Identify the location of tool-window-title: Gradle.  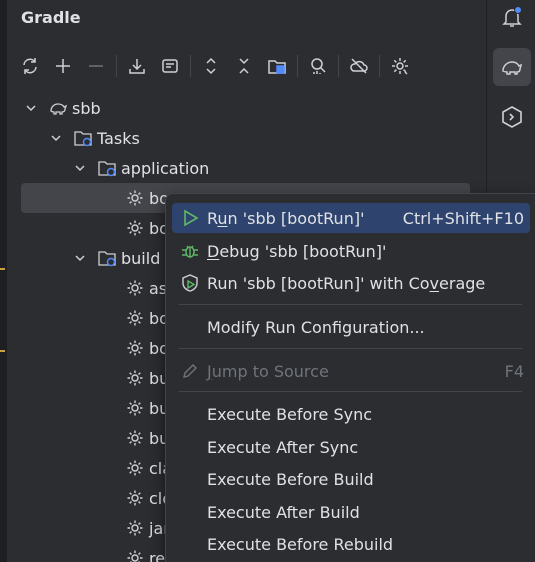
(51, 17).